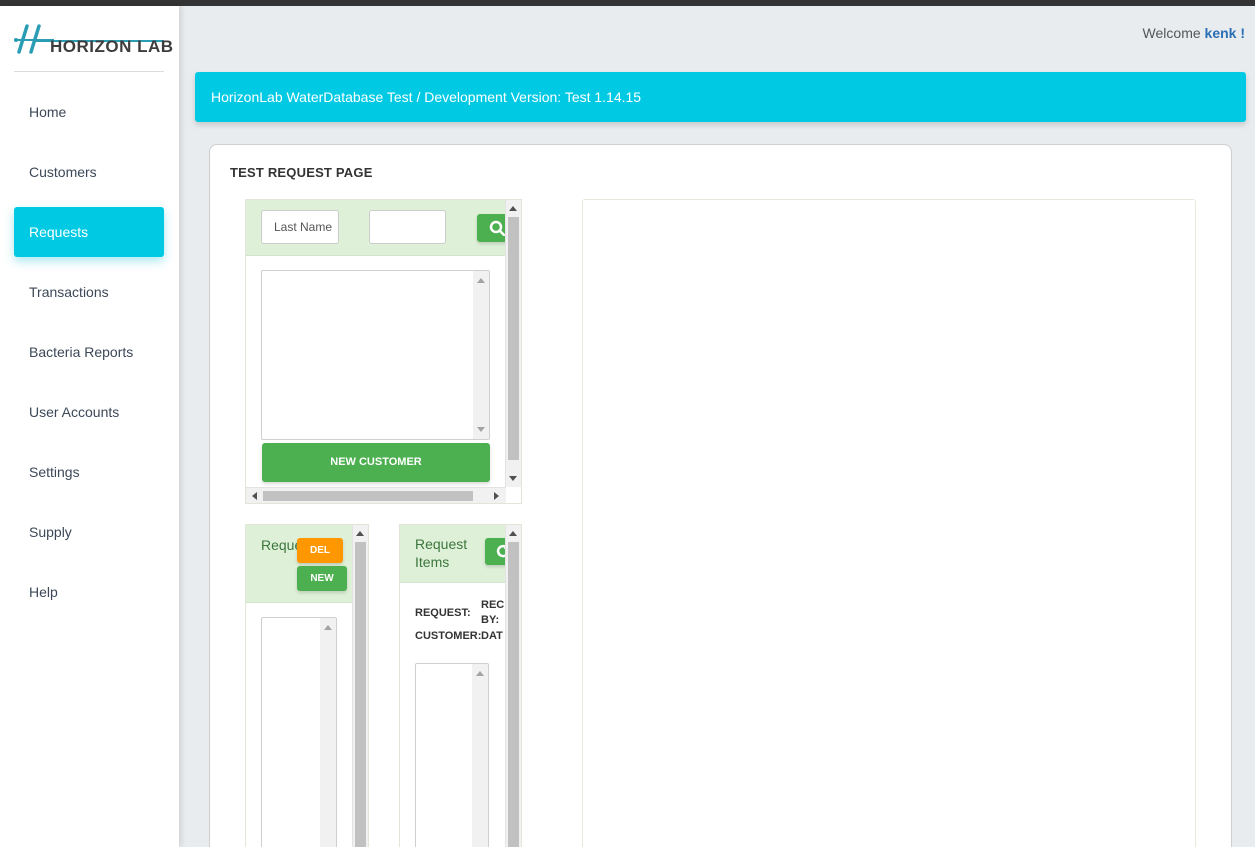 The width and height of the screenshot is (1255, 847). I want to click on customer-search-header, so click(381, 228).